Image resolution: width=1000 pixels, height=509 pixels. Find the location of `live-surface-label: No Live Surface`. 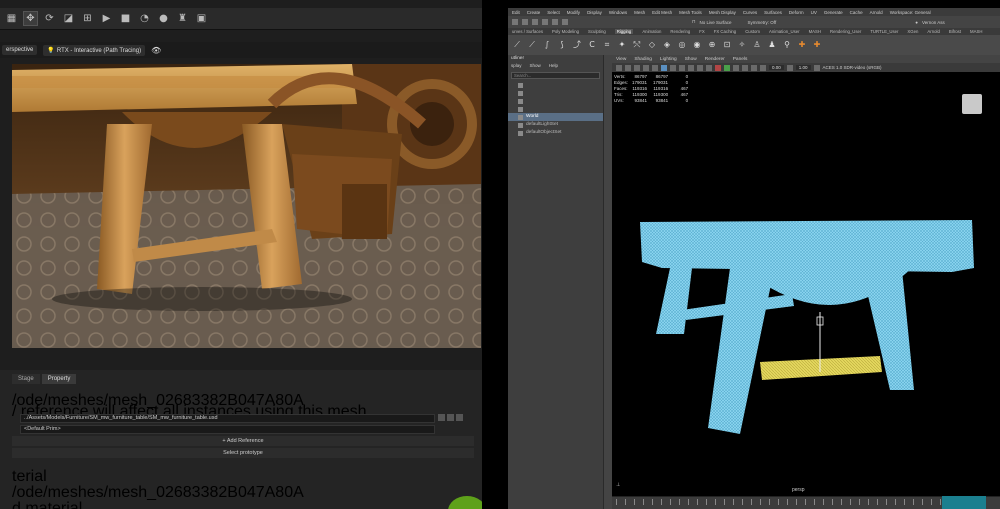

live-surface-label: No Live Surface is located at coordinates (716, 22).